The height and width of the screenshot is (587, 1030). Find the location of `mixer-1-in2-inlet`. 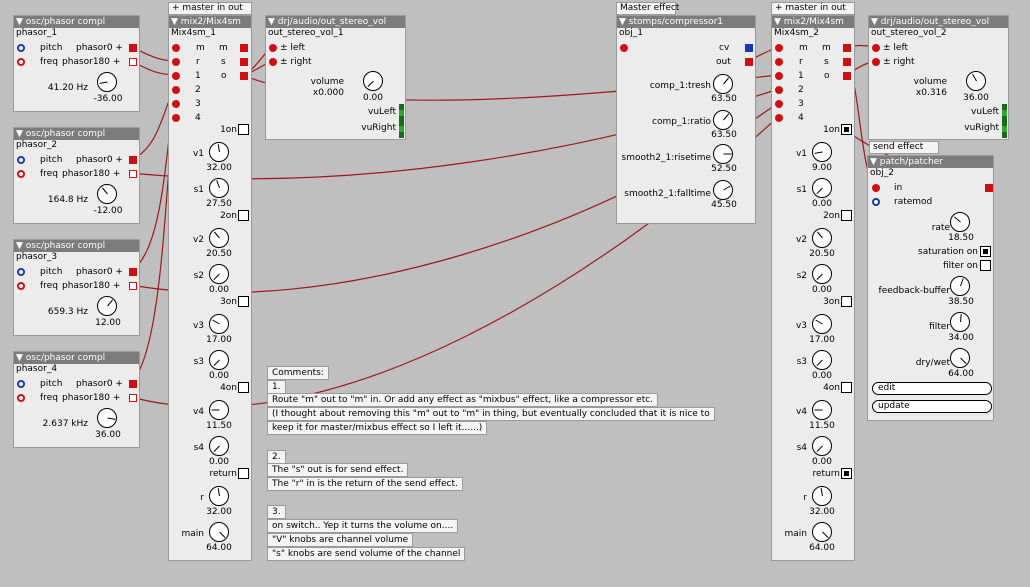

mixer-1-in2-inlet is located at coordinates (176, 90).